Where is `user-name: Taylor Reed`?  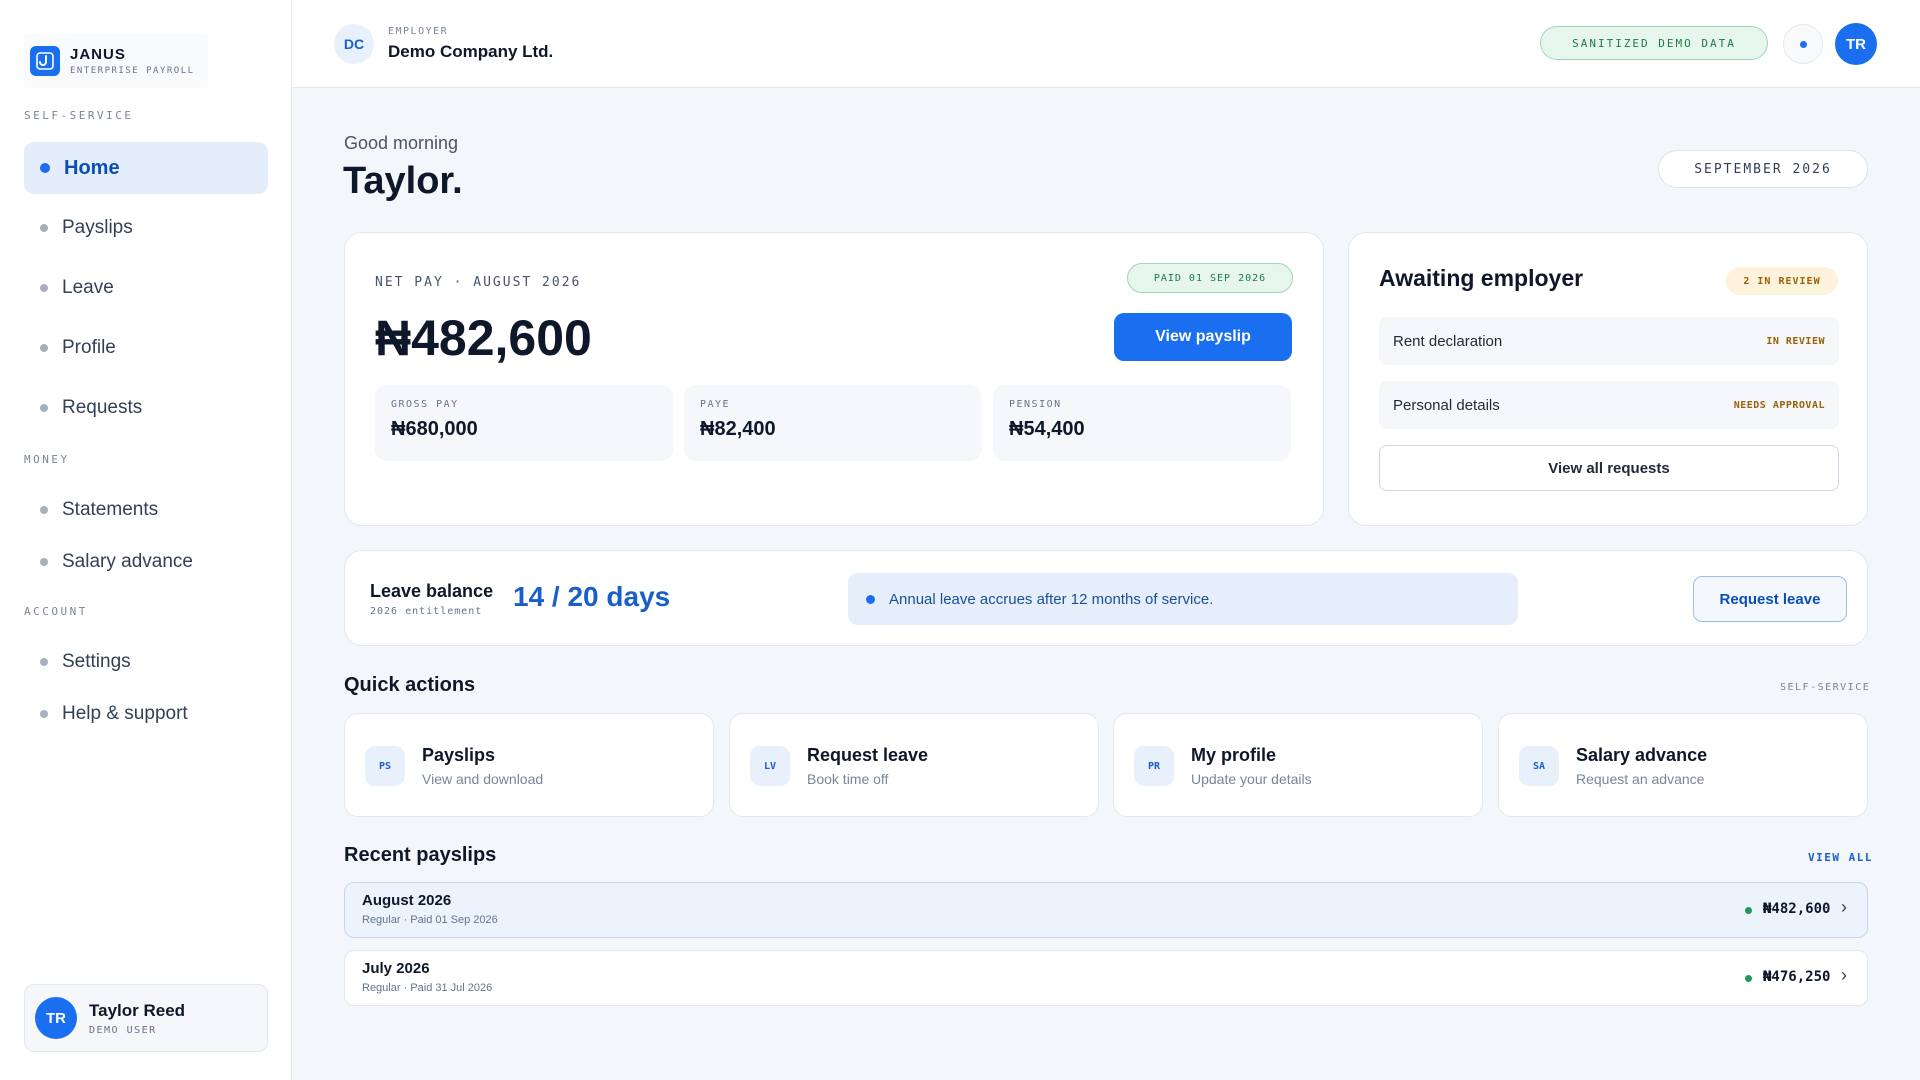
user-name: Taylor Reed is located at coordinates (137, 1010).